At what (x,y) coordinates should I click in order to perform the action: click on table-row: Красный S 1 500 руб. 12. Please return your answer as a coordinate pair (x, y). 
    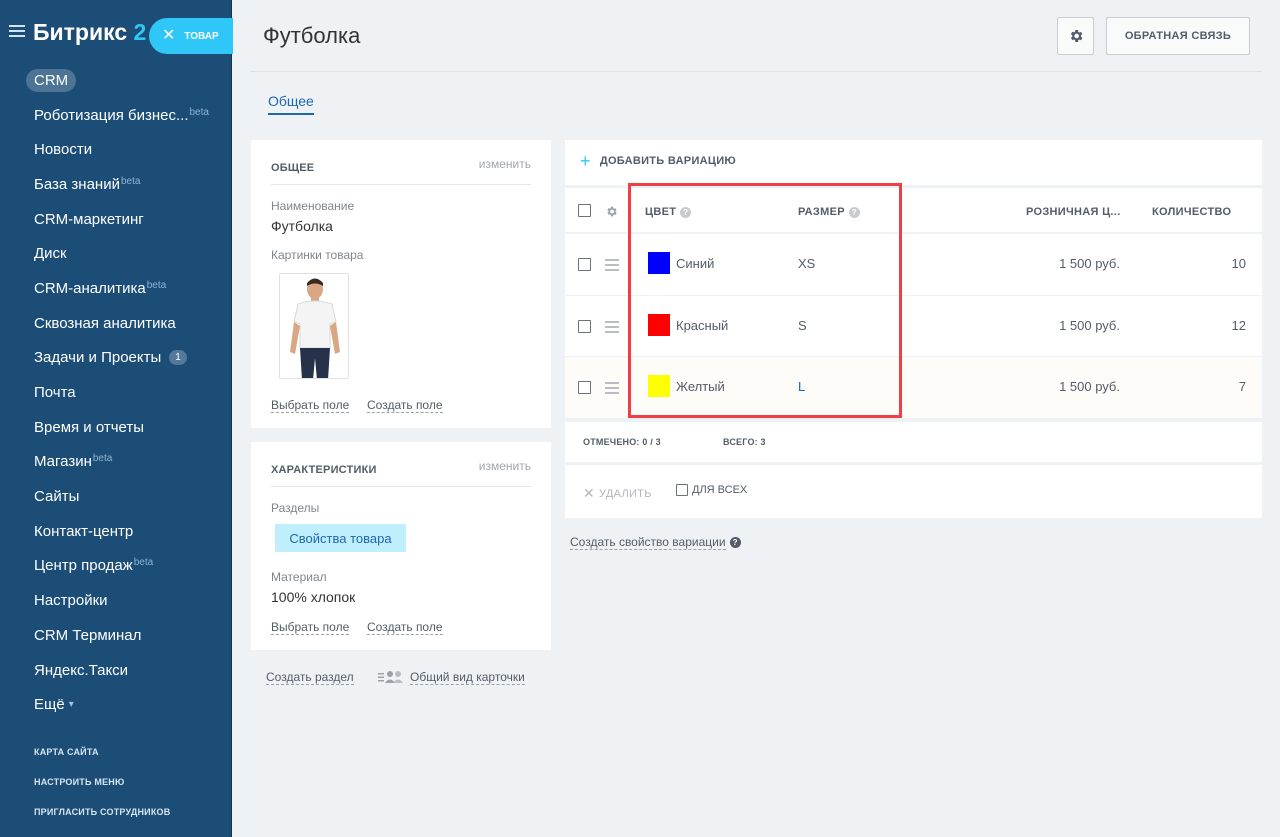
    Looking at the image, I should click on (913, 327).